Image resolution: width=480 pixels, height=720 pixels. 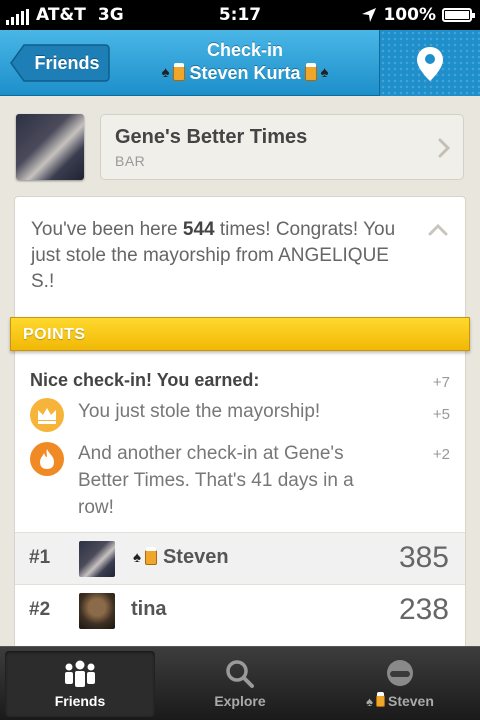 What do you see at coordinates (50, 147) in the screenshot?
I see `venue-photo` at bounding box center [50, 147].